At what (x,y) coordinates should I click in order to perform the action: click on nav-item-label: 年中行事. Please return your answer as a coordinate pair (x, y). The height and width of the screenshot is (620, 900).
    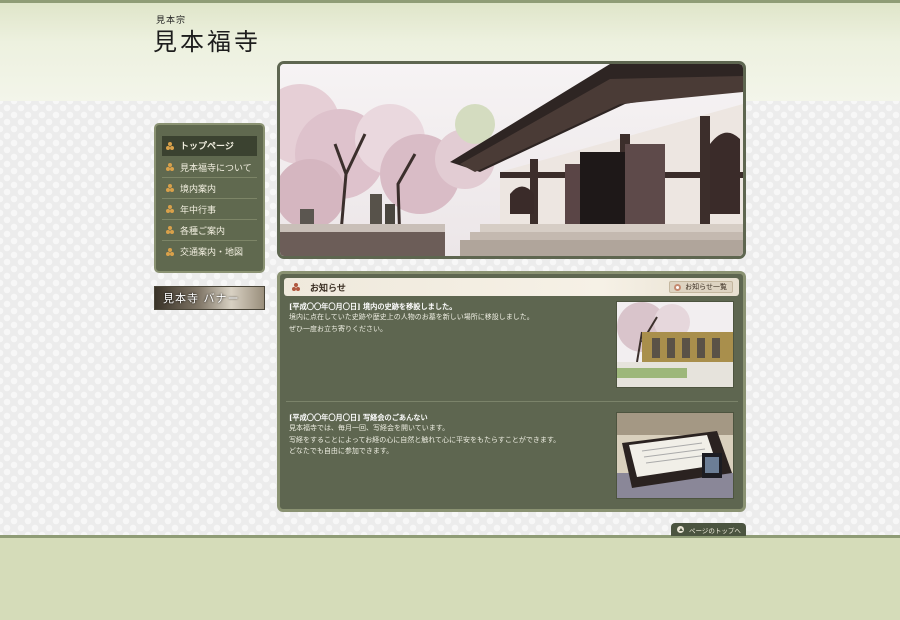
    Looking at the image, I should click on (198, 210).